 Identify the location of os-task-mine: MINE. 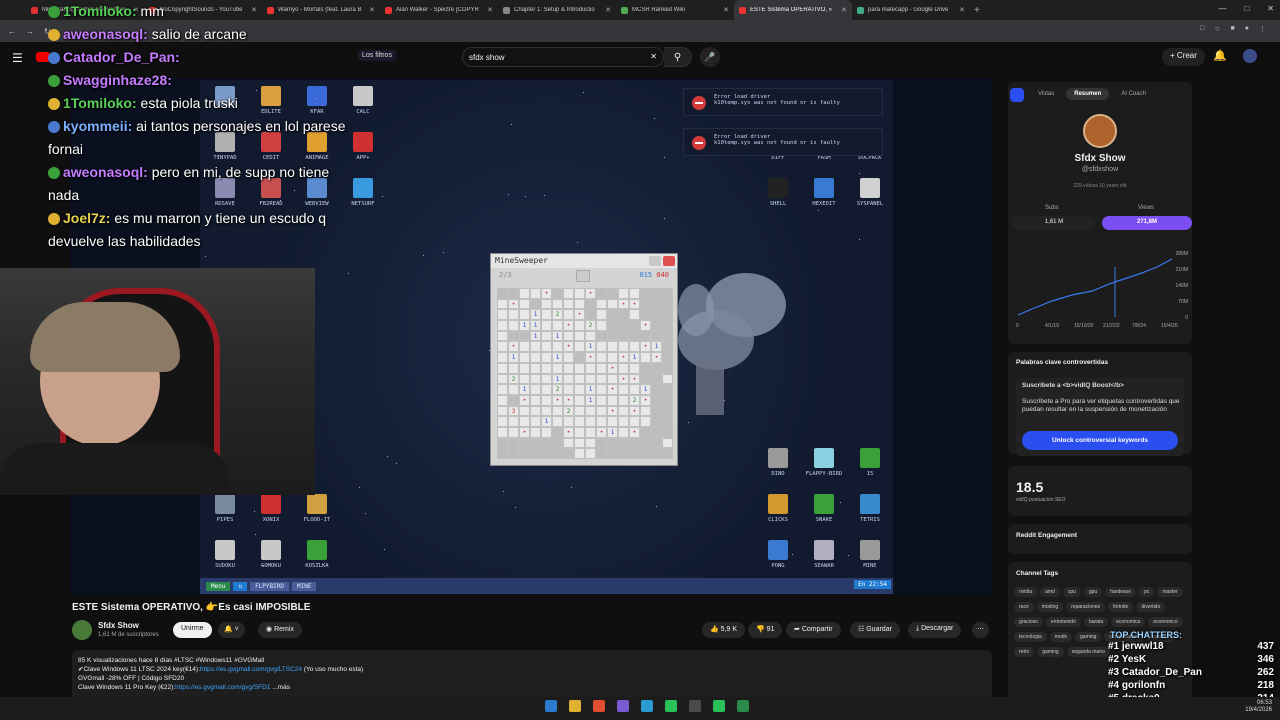
(304, 586).